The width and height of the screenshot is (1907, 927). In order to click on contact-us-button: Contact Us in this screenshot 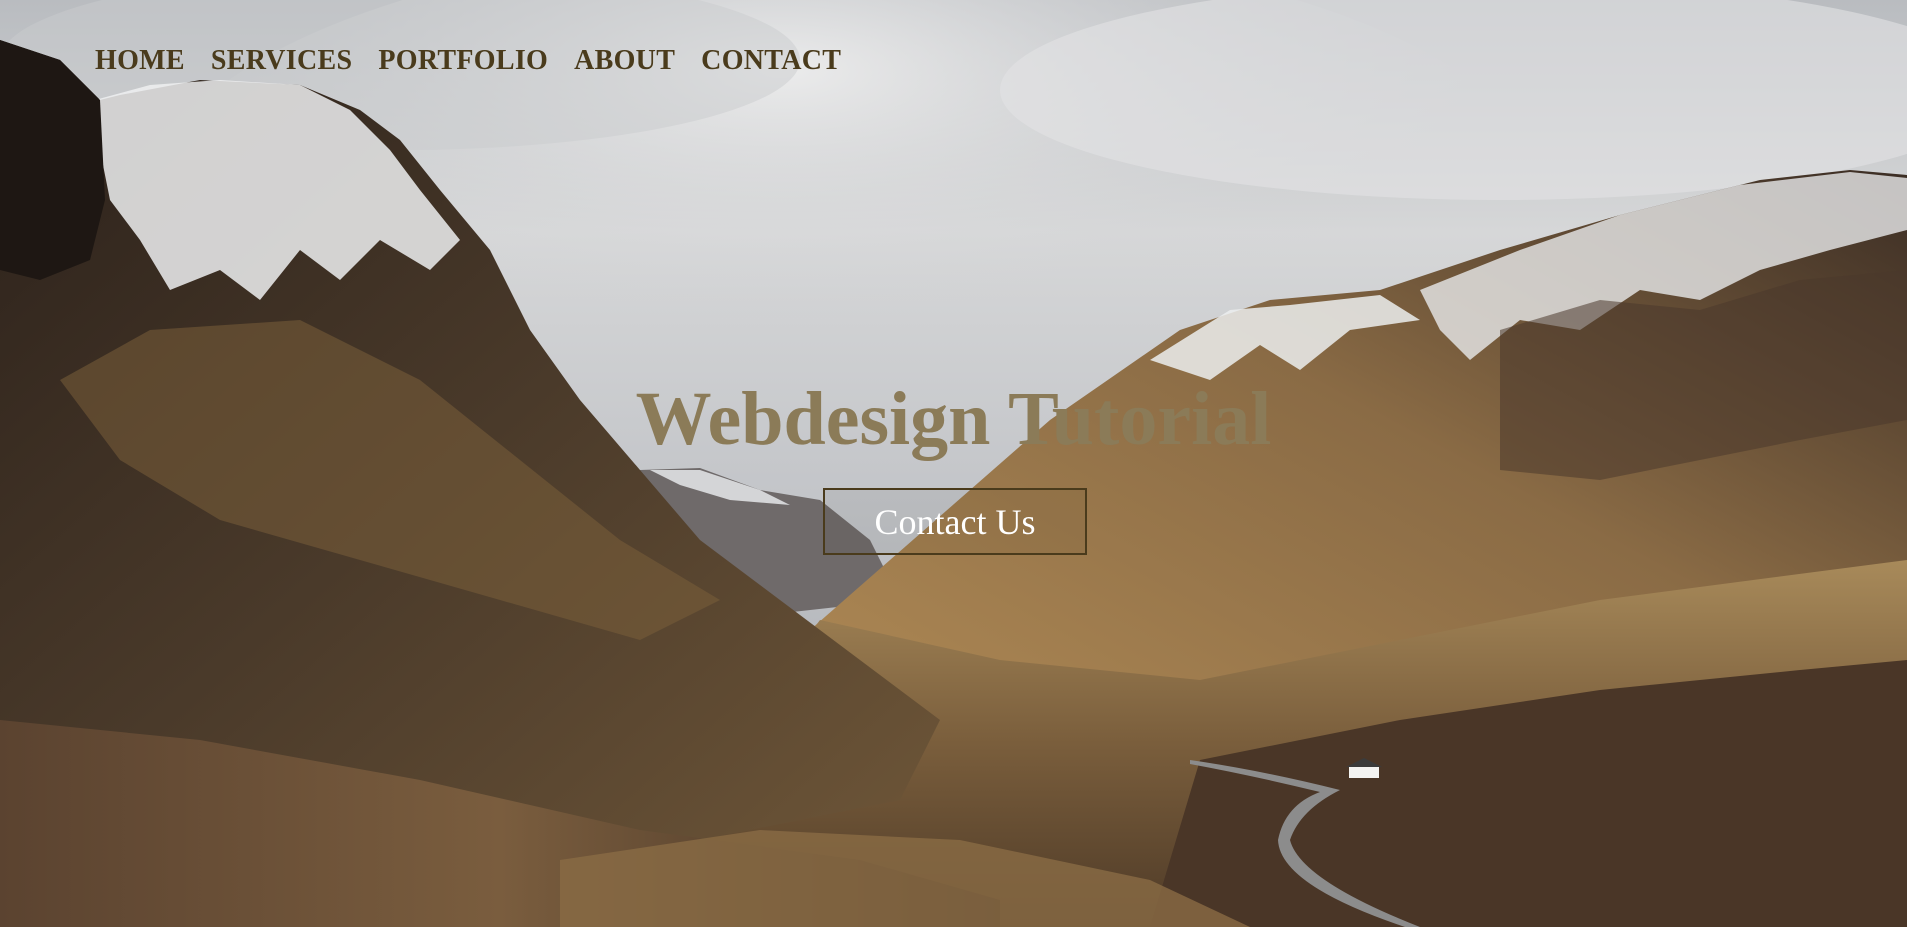, I will do `click(955, 521)`.